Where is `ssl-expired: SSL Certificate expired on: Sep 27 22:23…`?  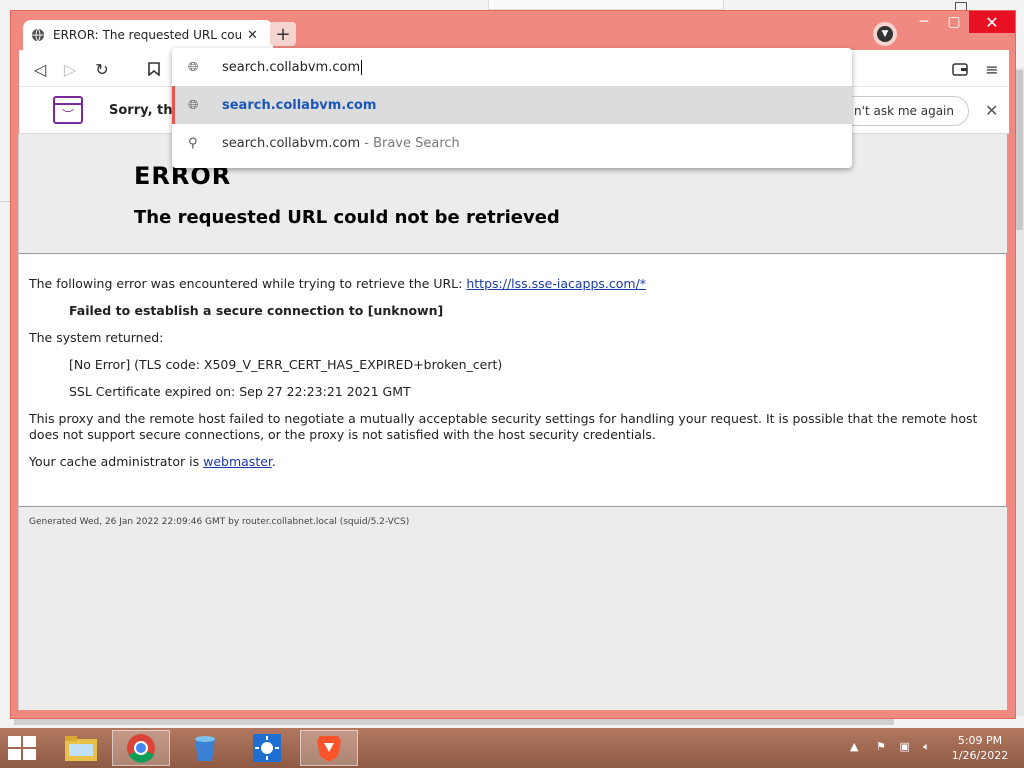 ssl-expired: SSL Certificate expired on: Sep 27 22:23… is located at coordinates (240, 391).